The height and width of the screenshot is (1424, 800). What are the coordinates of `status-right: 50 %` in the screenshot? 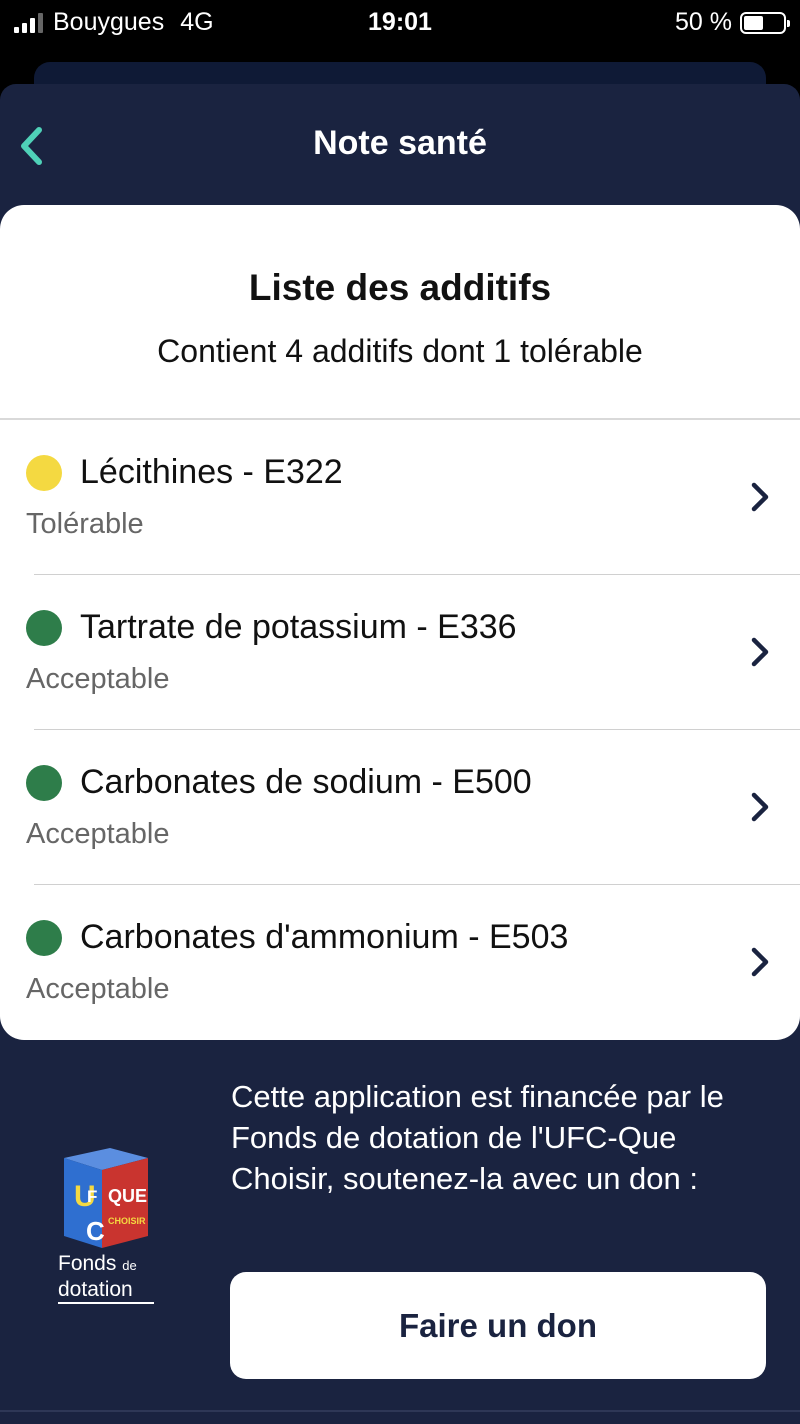 It's located at (732, 22).